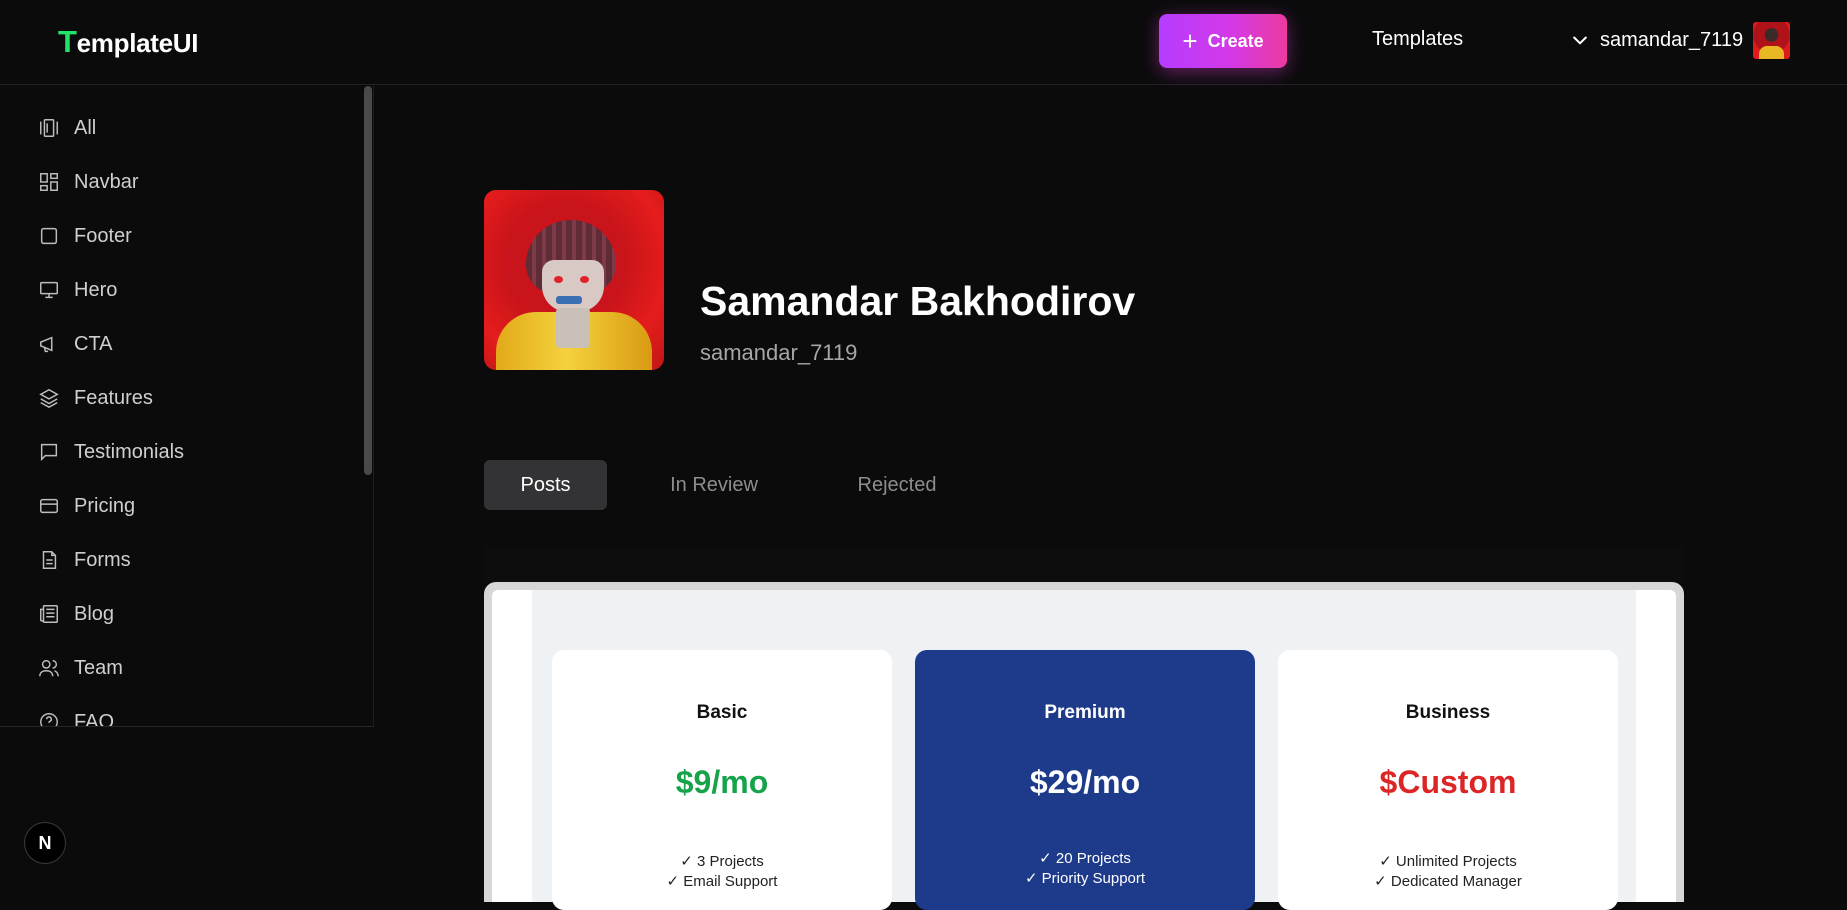  I want to click on sidebar-item-footer: Footer, so click(85, 236).